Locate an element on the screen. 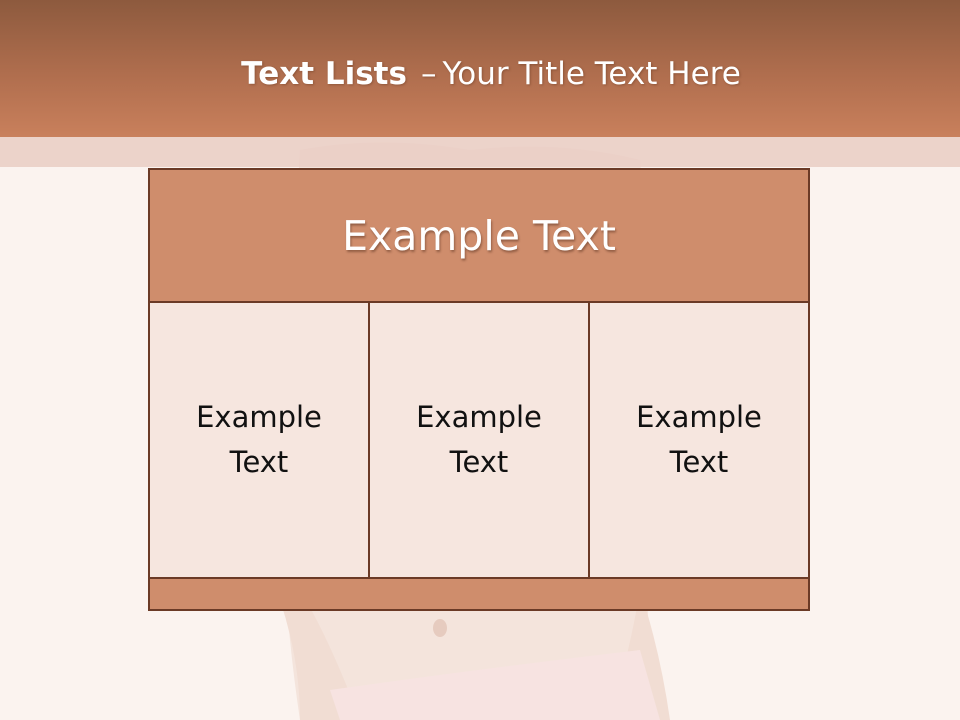  title-rest: Your Title Text Here is located at coordinates (591, 74).